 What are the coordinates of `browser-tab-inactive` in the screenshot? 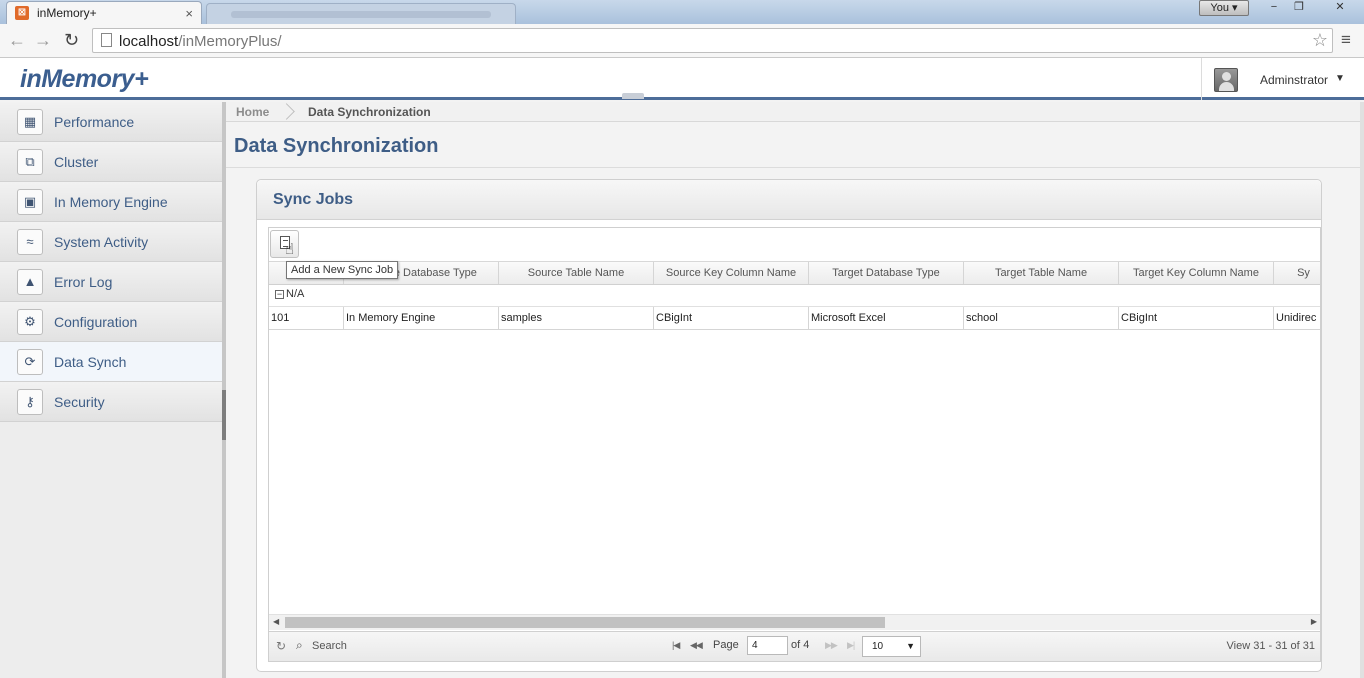 It's located at (361, 13).